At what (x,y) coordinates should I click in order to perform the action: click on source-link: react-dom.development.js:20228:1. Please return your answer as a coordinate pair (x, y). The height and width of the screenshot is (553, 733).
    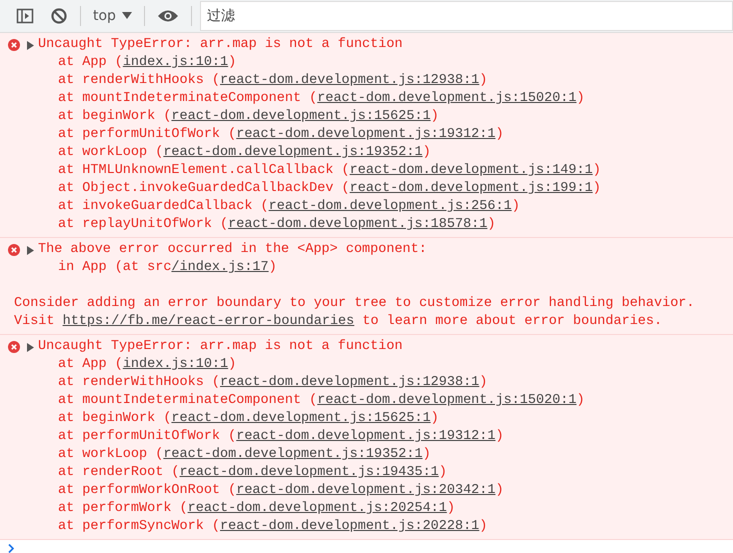
    Looking at the image, I should click on (350, 526).